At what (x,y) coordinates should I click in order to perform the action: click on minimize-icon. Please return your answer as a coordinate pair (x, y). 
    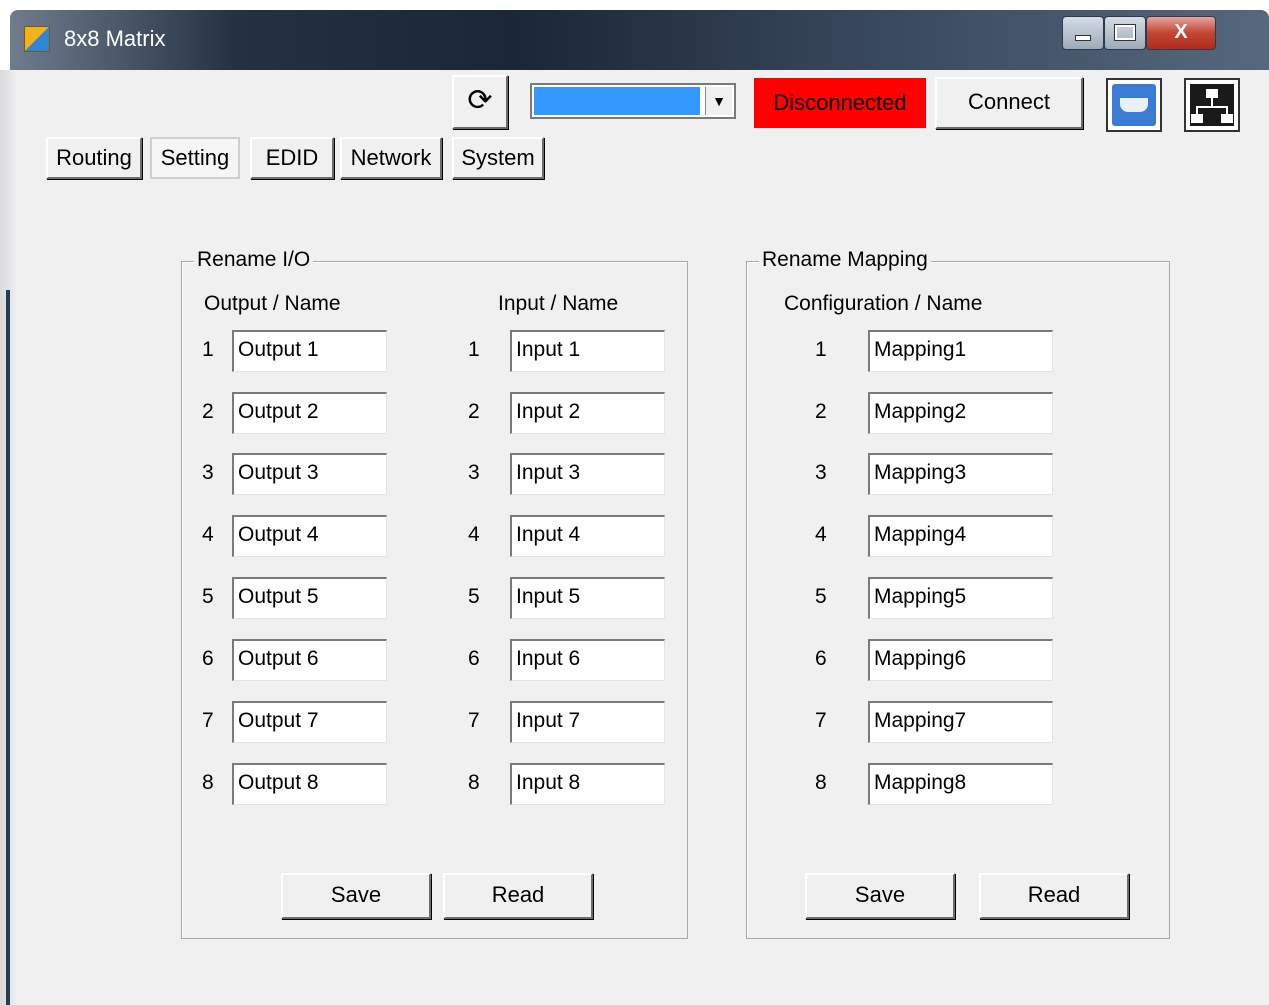
    Looking at the image, I should click on (1083, 38).